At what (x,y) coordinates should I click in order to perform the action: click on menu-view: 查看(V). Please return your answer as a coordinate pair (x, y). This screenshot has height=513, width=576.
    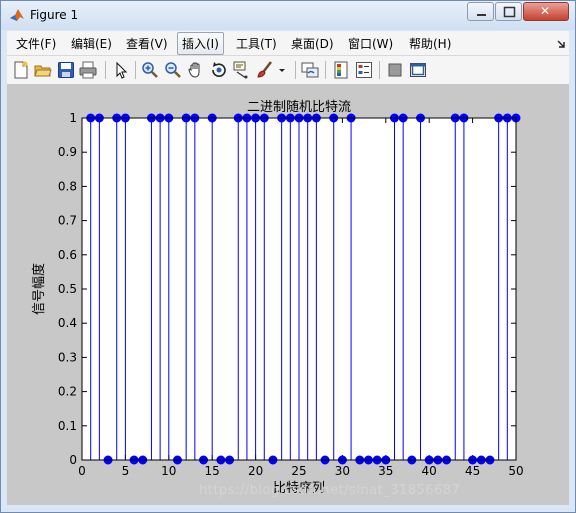
    Looking at the image, I should click on (147, 43).